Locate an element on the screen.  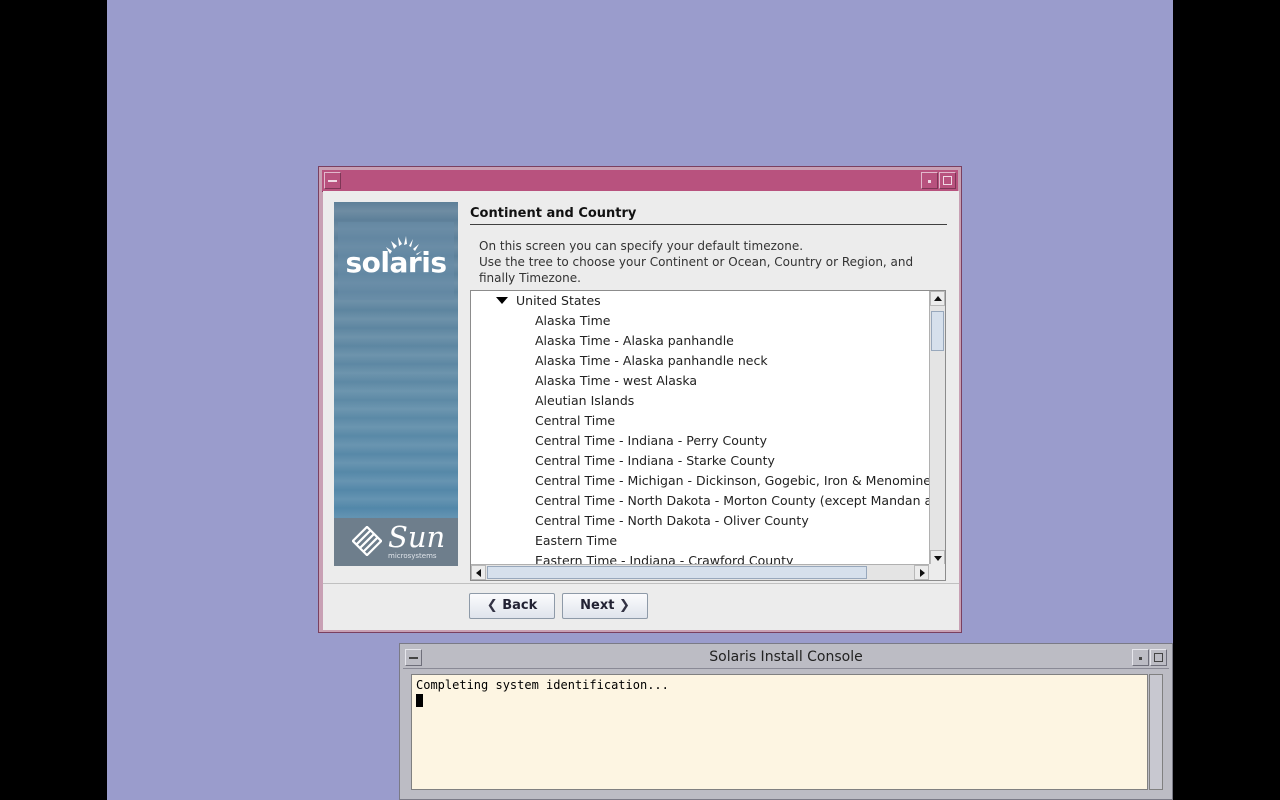
scroll-right-button is located at coordinates (921, 572).